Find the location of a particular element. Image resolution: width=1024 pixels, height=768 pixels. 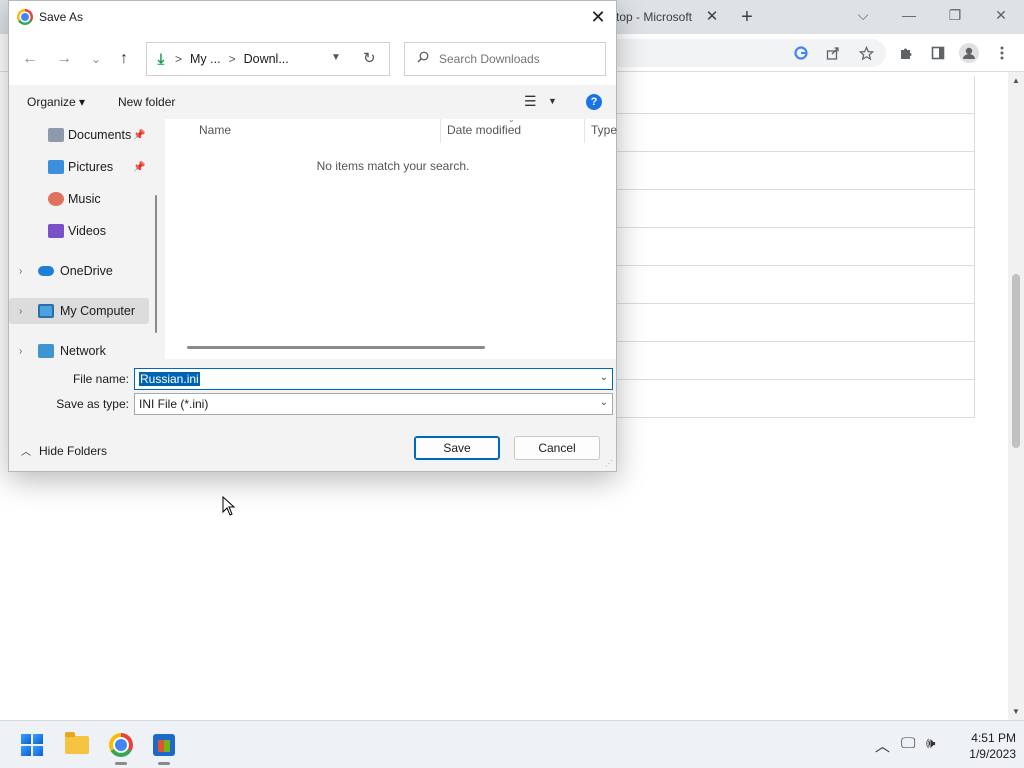

sidebar-item-videos: Videos is located at coordinates (79, 231).